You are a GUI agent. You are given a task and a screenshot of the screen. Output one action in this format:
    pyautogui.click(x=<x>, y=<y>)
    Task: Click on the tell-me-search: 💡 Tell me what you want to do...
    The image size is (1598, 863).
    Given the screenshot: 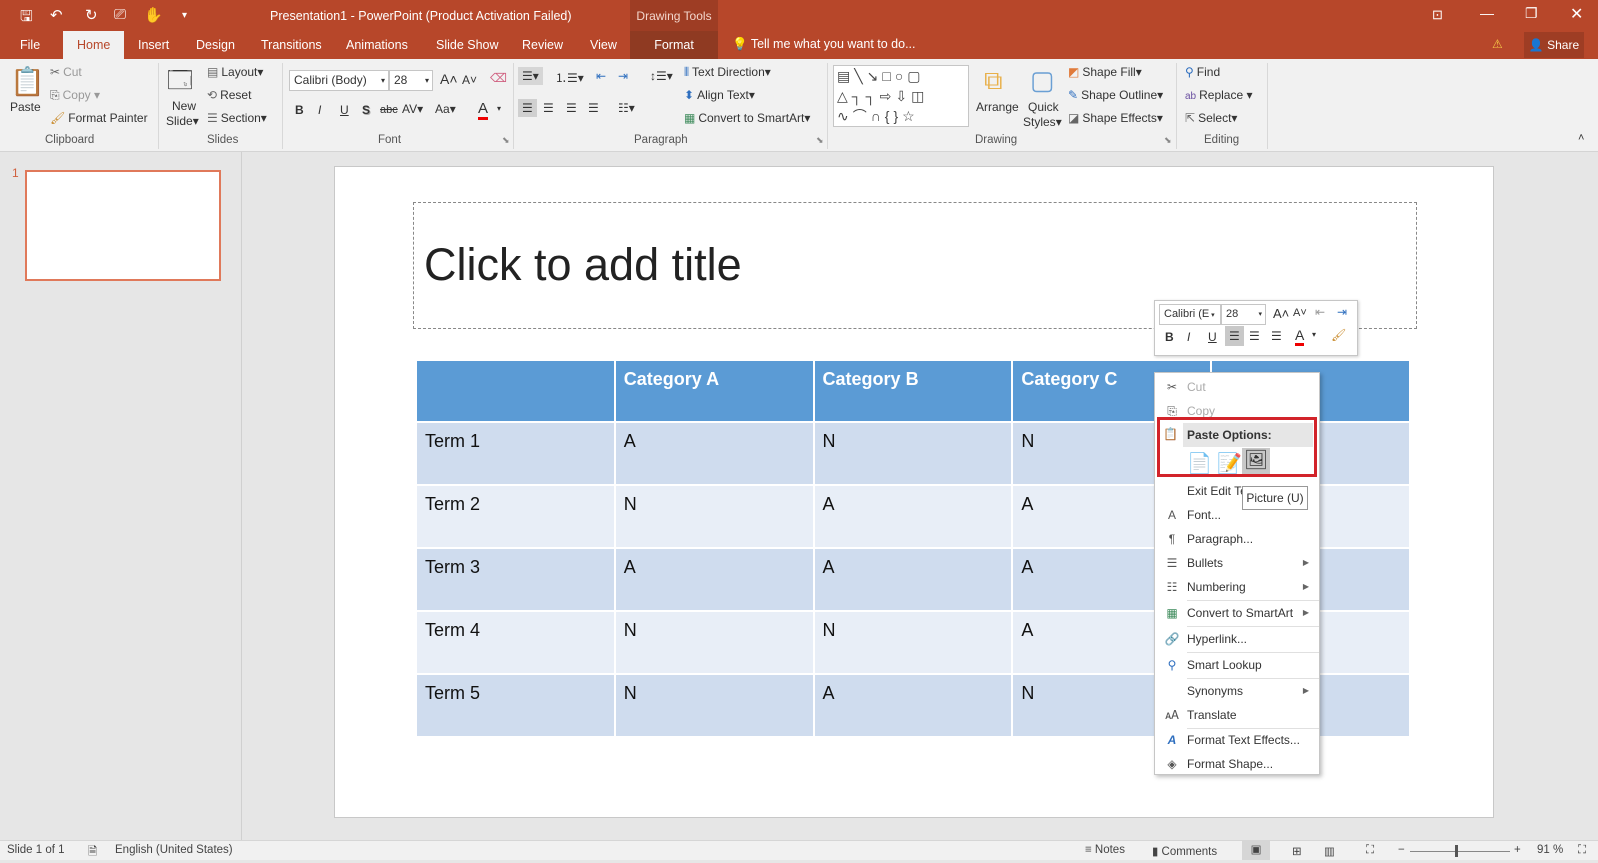 What is the action you would take?
    pyautogui.click(x=824, y=44)
    